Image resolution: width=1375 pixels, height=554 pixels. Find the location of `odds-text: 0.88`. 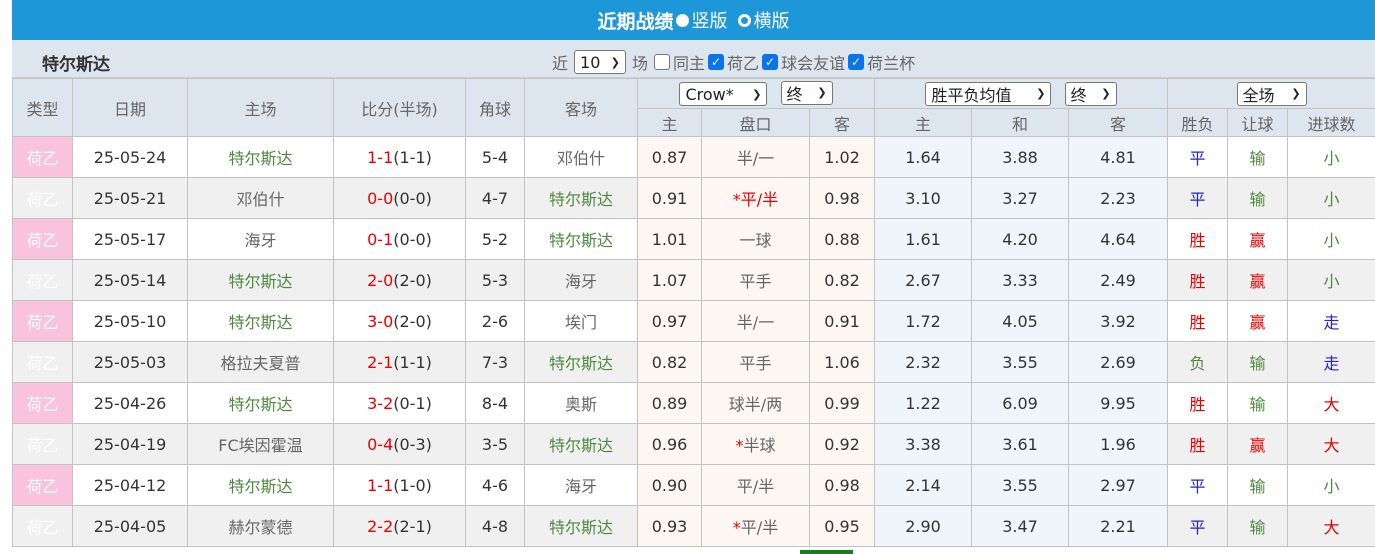

odds-text: 0.88 is located at coordinates (842, 239).